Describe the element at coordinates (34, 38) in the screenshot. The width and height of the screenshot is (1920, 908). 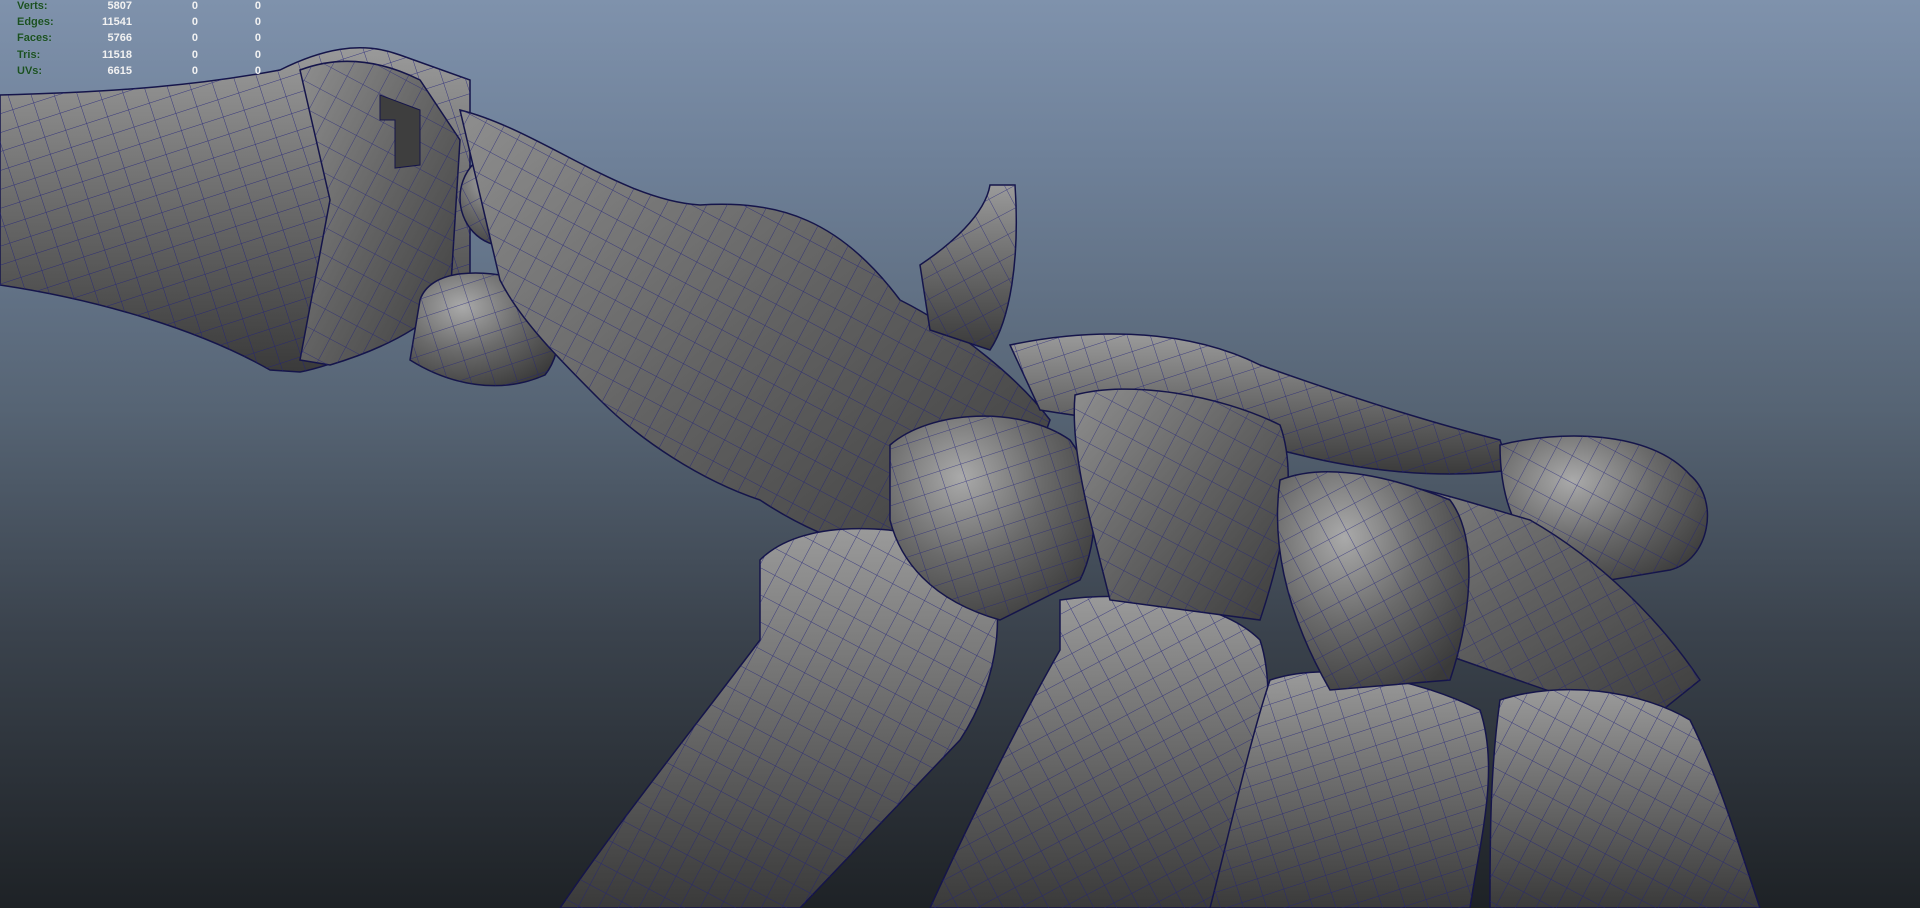
I see `hud-label: Faces:` at that location.